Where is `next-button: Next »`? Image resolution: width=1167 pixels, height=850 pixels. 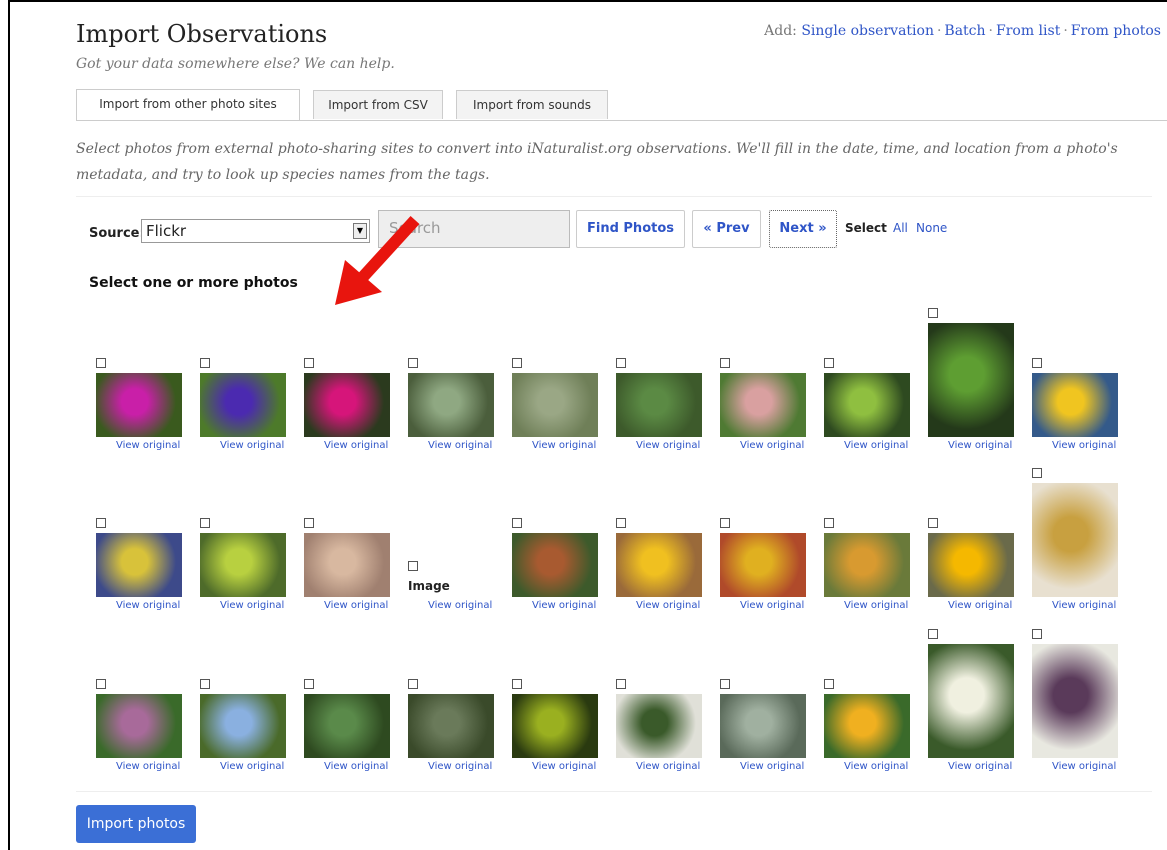
next-button: Next » is located at coordinates (803, 229).